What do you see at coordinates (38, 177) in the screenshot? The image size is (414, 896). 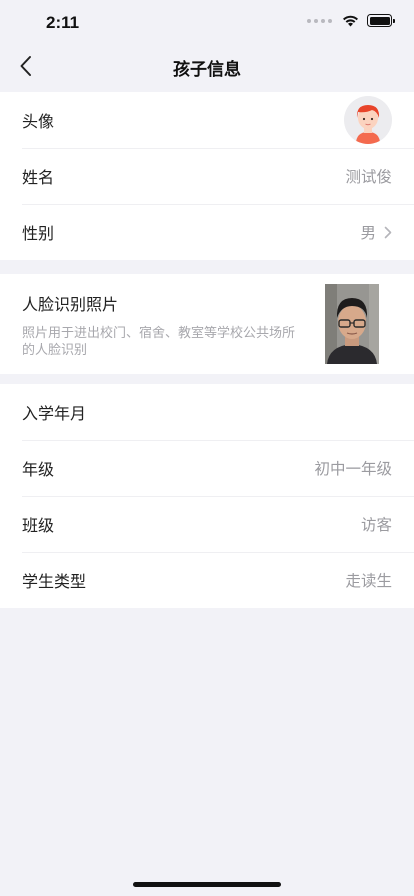 I see `name-label: 姓名` at bounding box center [38, 177].